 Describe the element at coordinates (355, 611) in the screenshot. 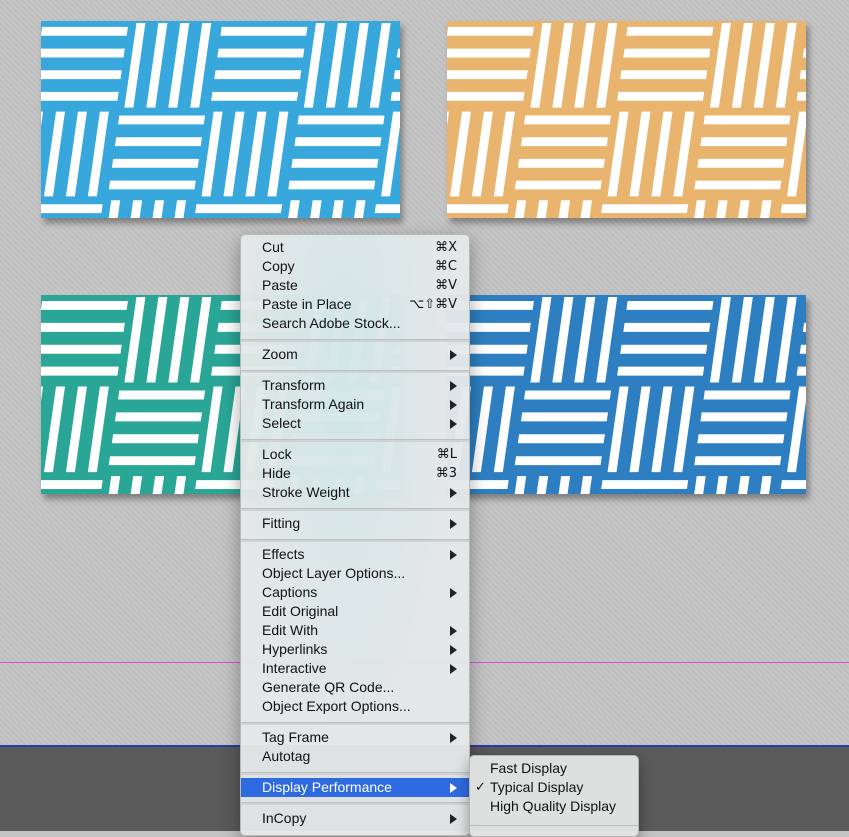

I see `menu-item-edit-original: Edit Original` at that location.